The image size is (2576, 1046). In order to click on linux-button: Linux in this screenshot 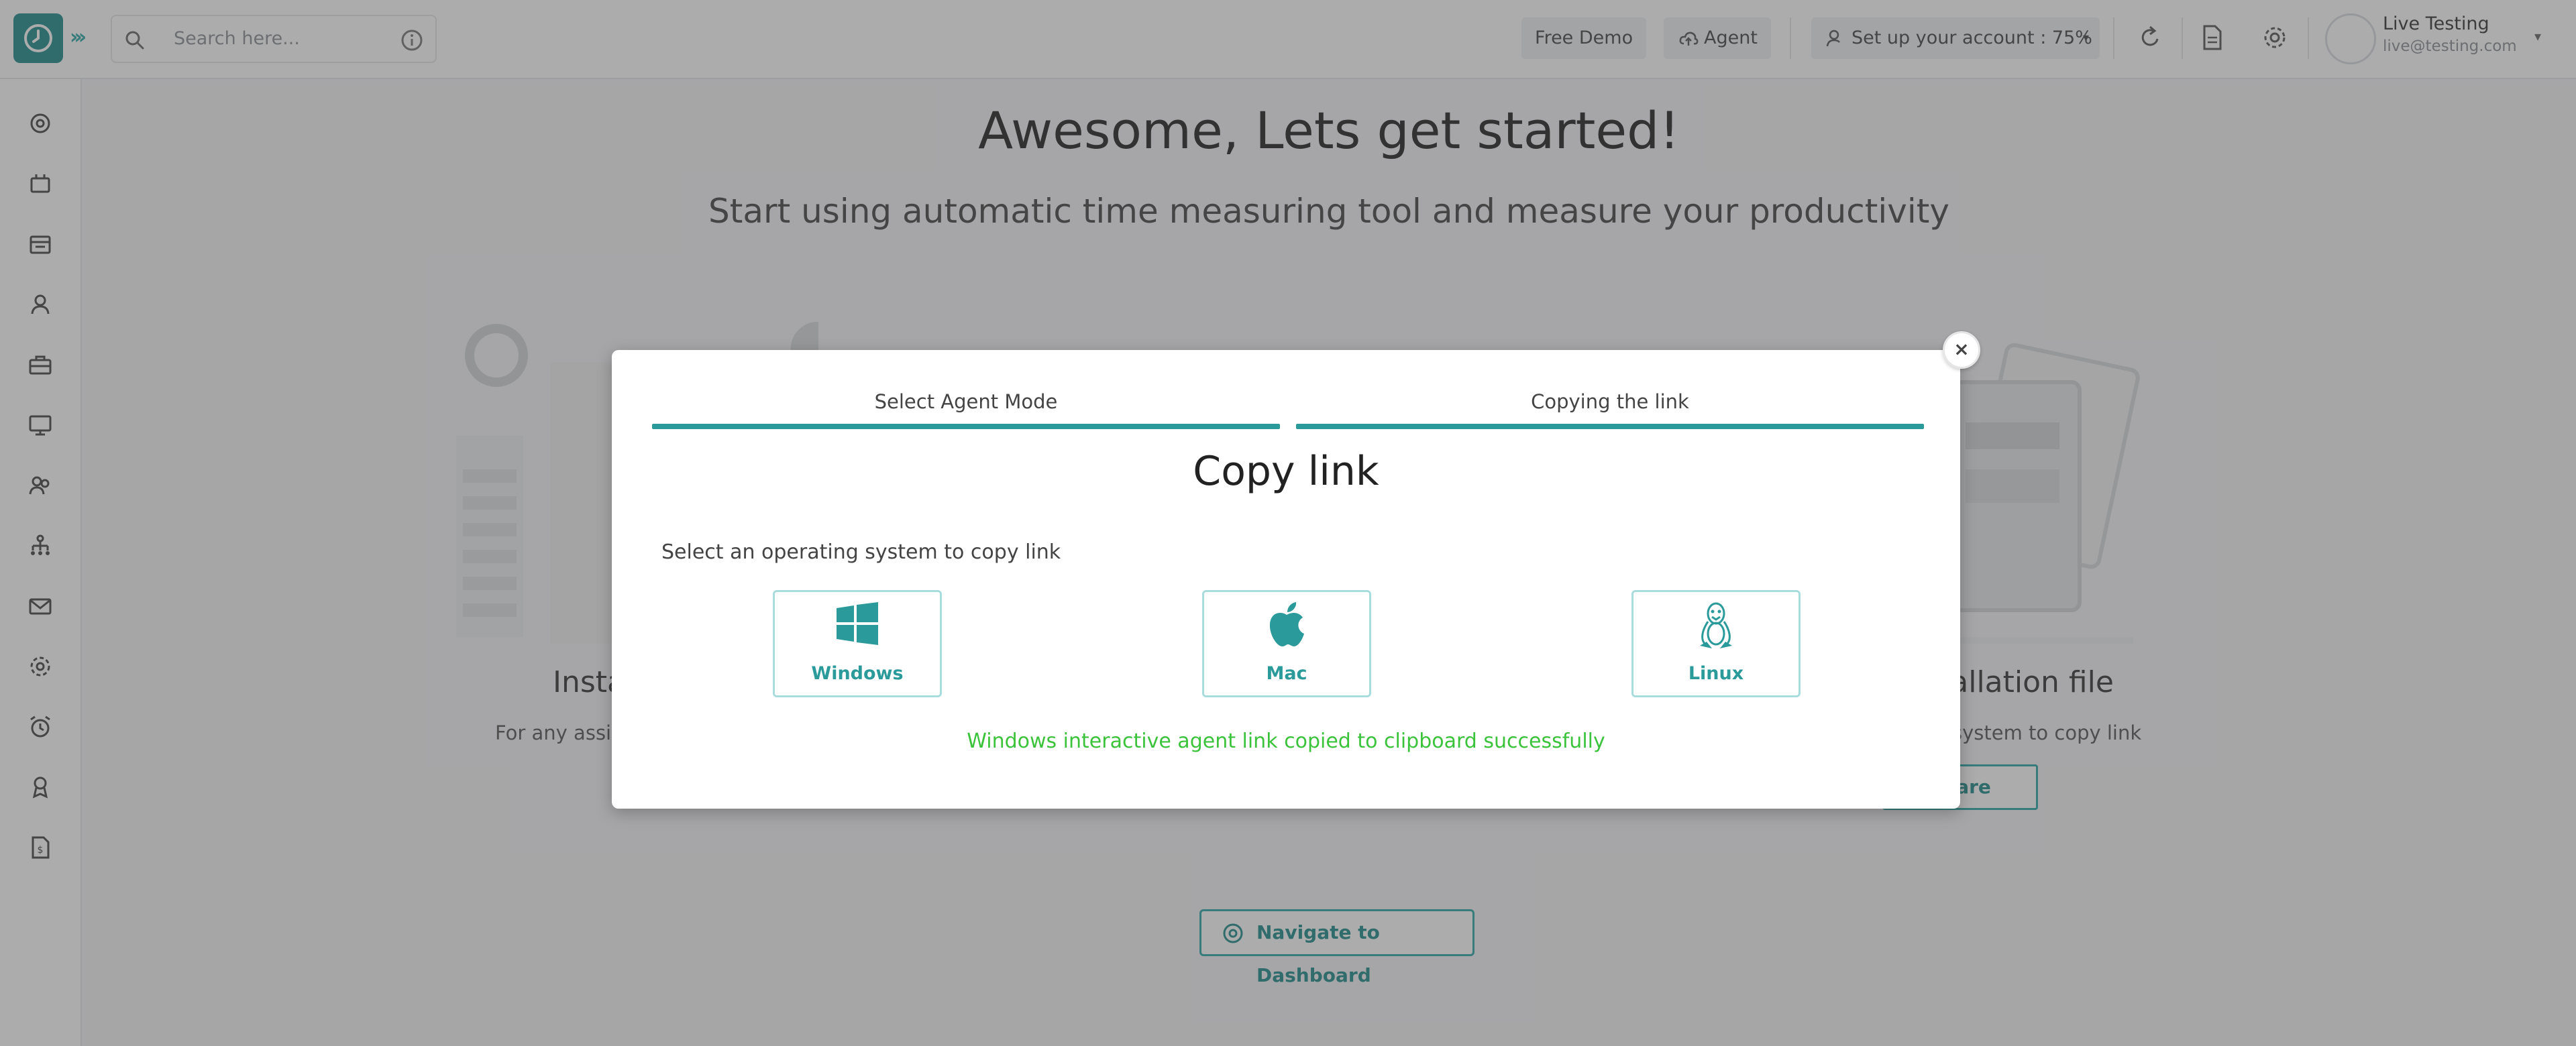, I will do `click(1716, 643)`.